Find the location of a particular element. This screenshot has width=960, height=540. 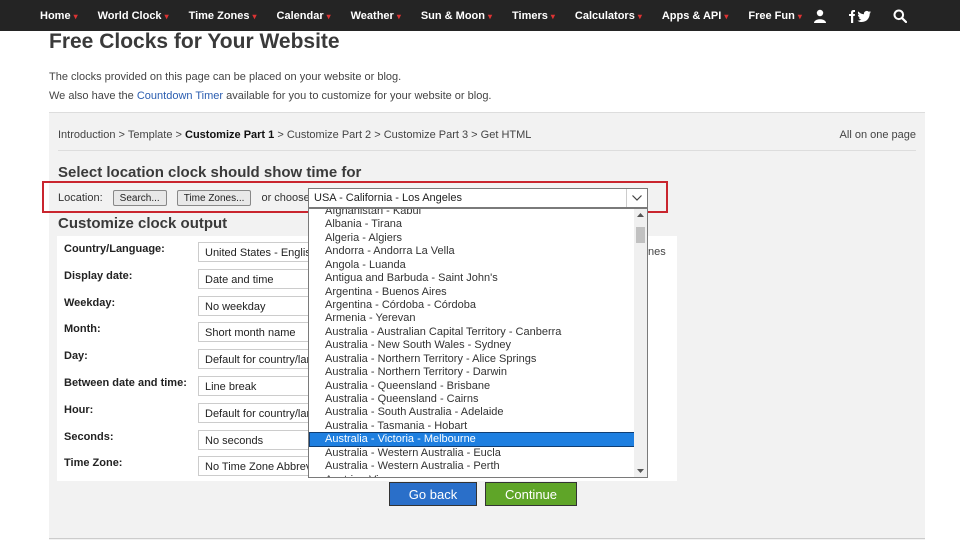

field-select: United States - English is located at coordinates (254, 252).